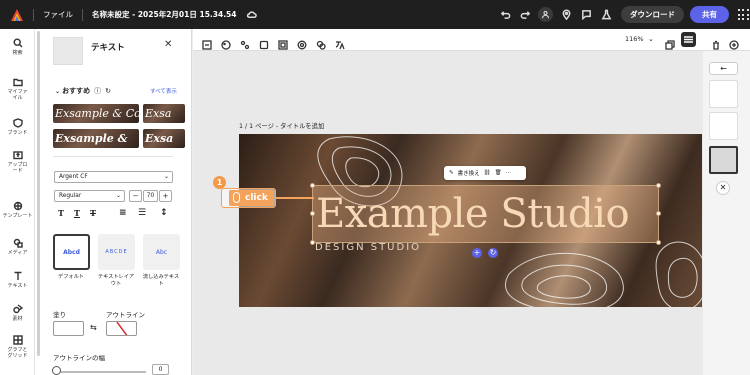 The image size is (750, 375). Describe the element at coordinates (135, 196) in the screenshot. I see `font-size-decrease-button: −` at that location.